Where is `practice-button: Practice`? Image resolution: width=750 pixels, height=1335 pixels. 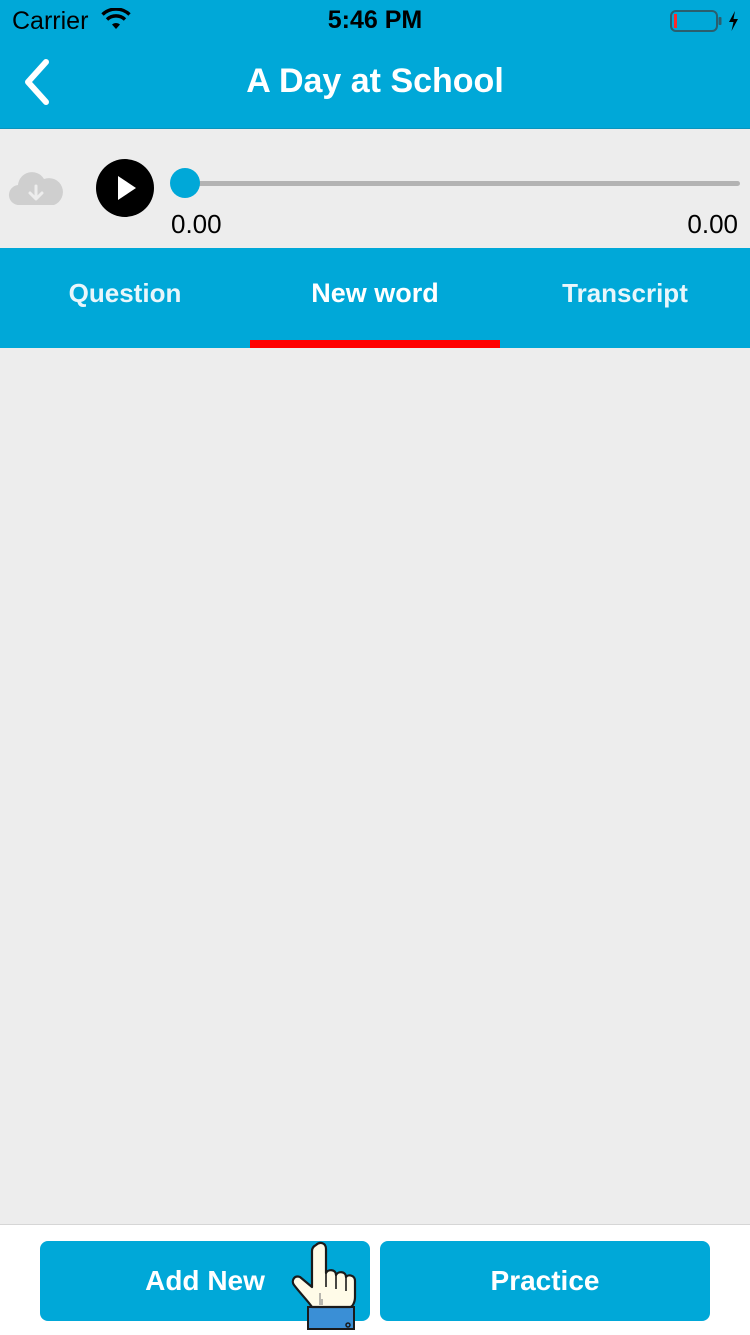 practice-button: Practice is located at coordinates (545, 1281).